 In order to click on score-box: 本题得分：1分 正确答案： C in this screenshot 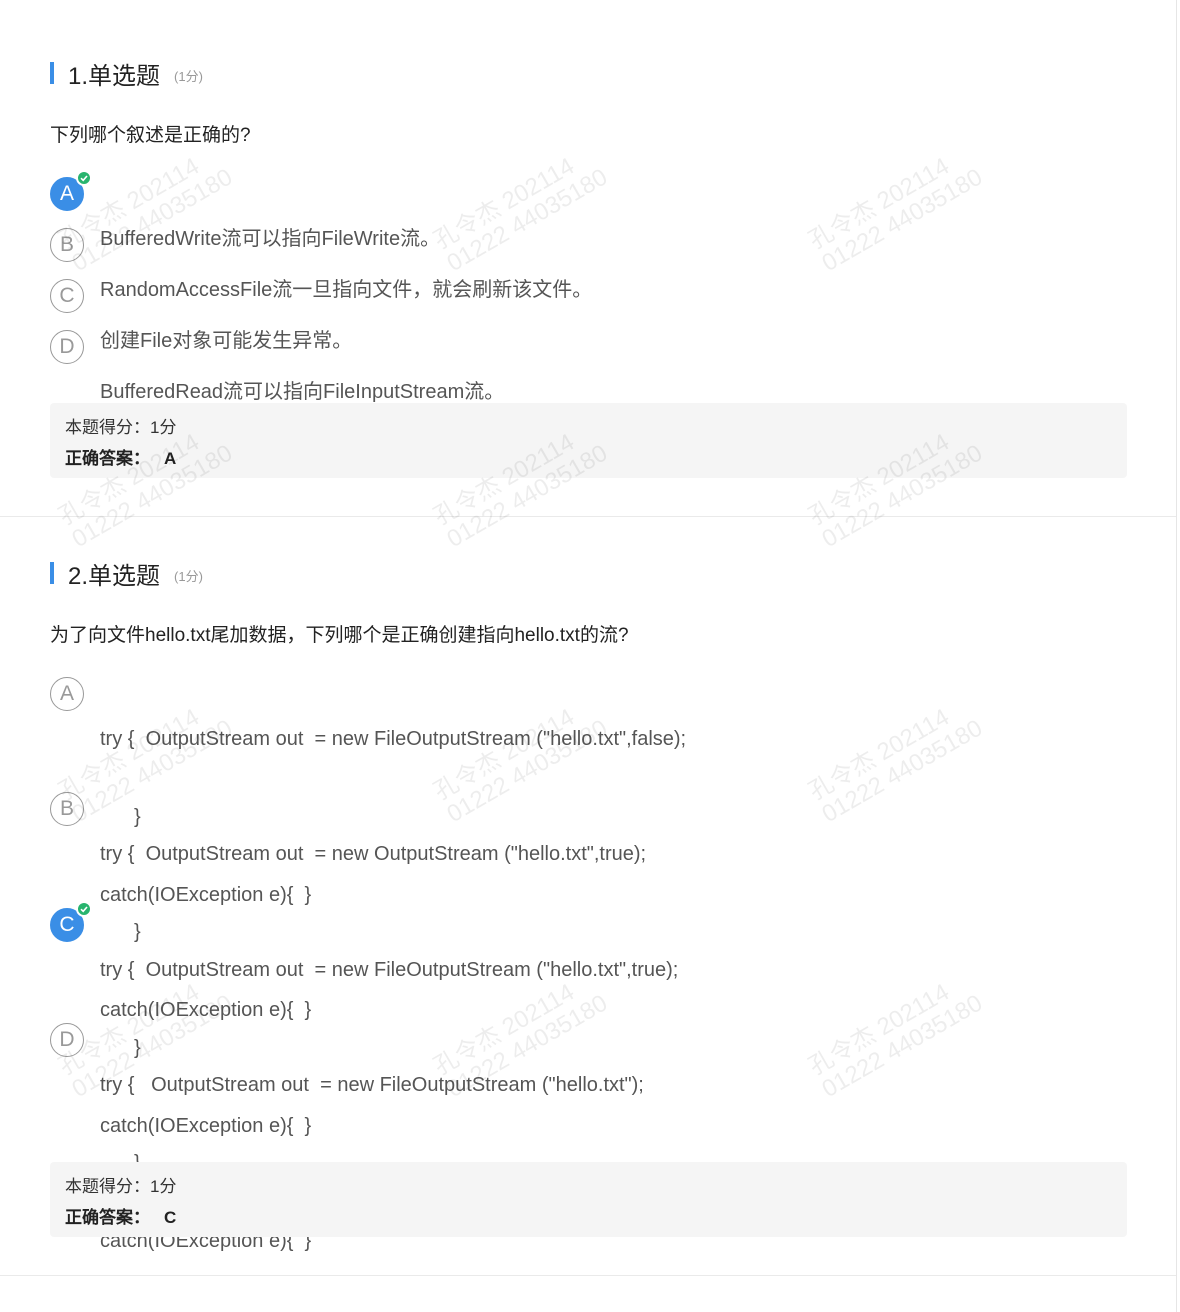, I will do `click(588, 1199)`.